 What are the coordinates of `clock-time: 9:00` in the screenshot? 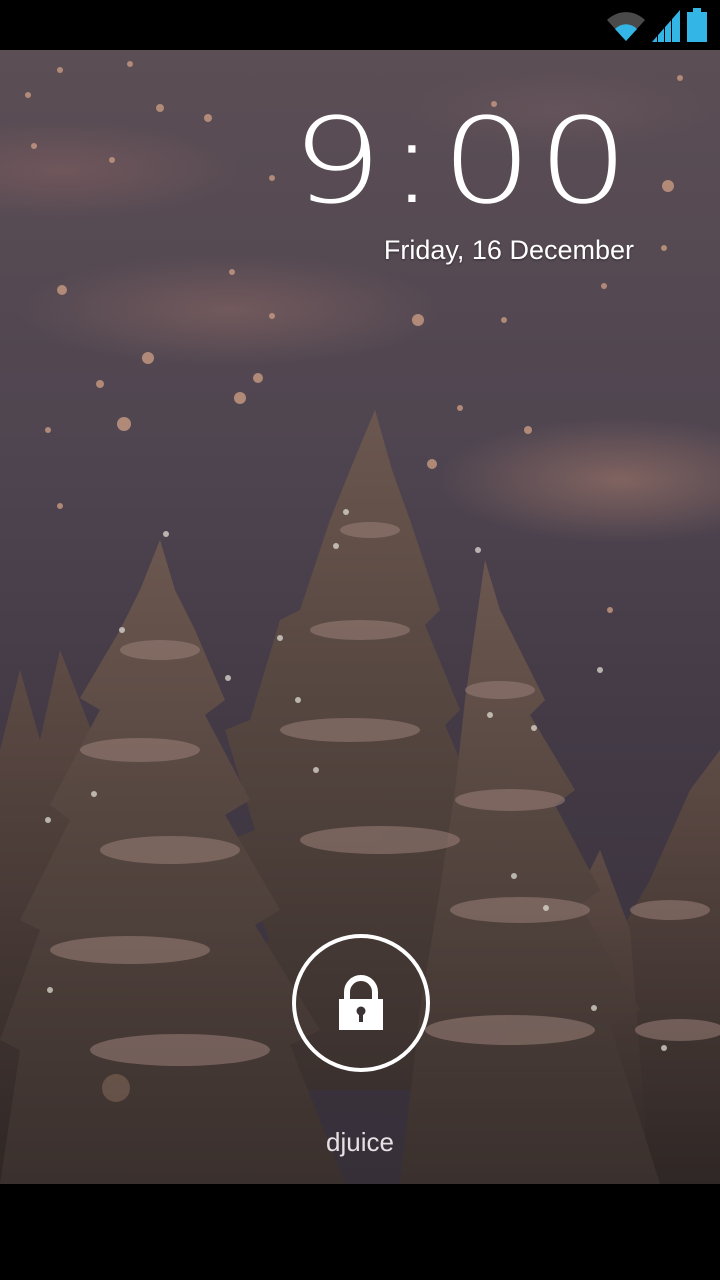 It's located at (462, 161).